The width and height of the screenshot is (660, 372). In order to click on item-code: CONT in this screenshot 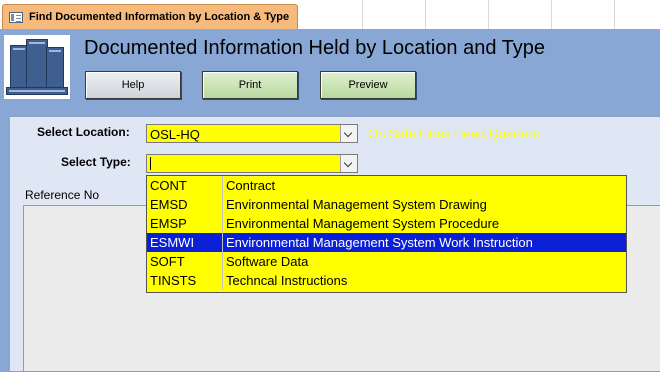, I will do `click(168, 185)`.